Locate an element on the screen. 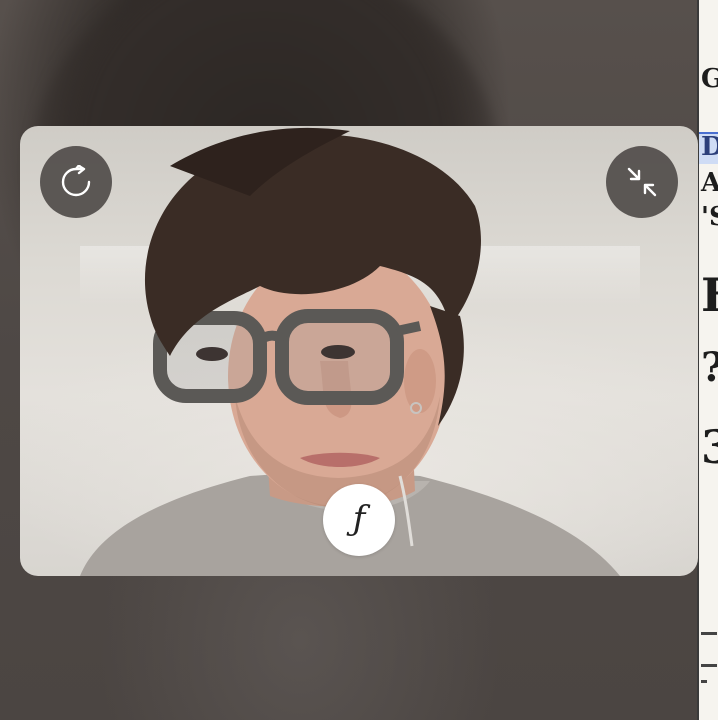  function-f-icon: ƒ is located at coordinates (359, 519).